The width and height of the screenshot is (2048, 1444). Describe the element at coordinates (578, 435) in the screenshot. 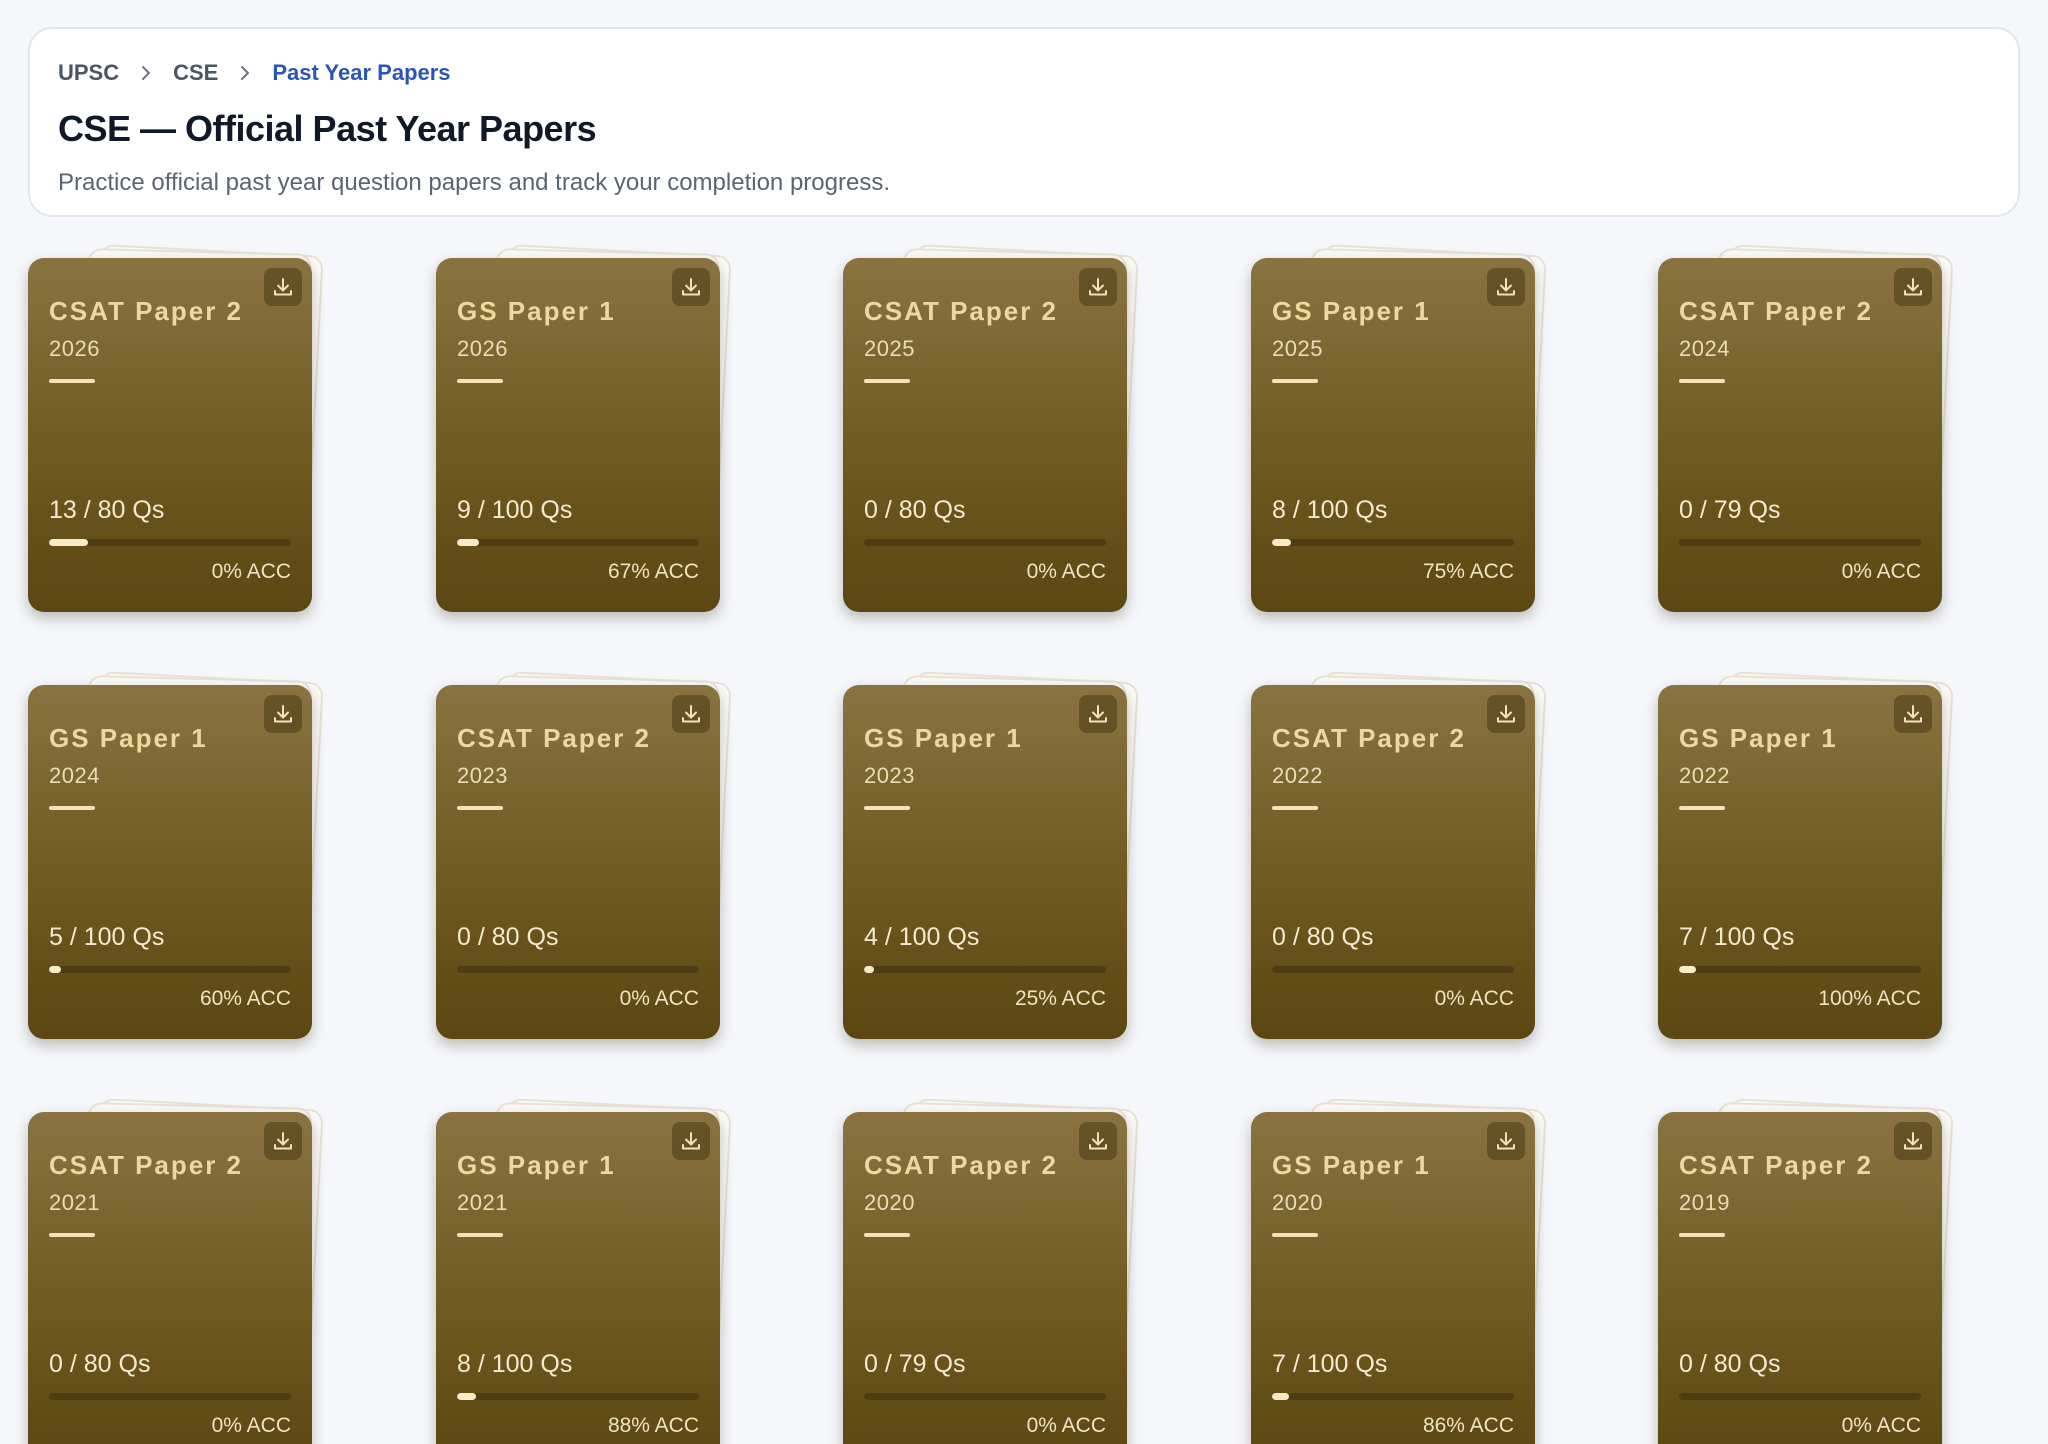

I see `paper-card: GS Paper 1 2026 9 / 100 Qs 67% ACC` at that location.